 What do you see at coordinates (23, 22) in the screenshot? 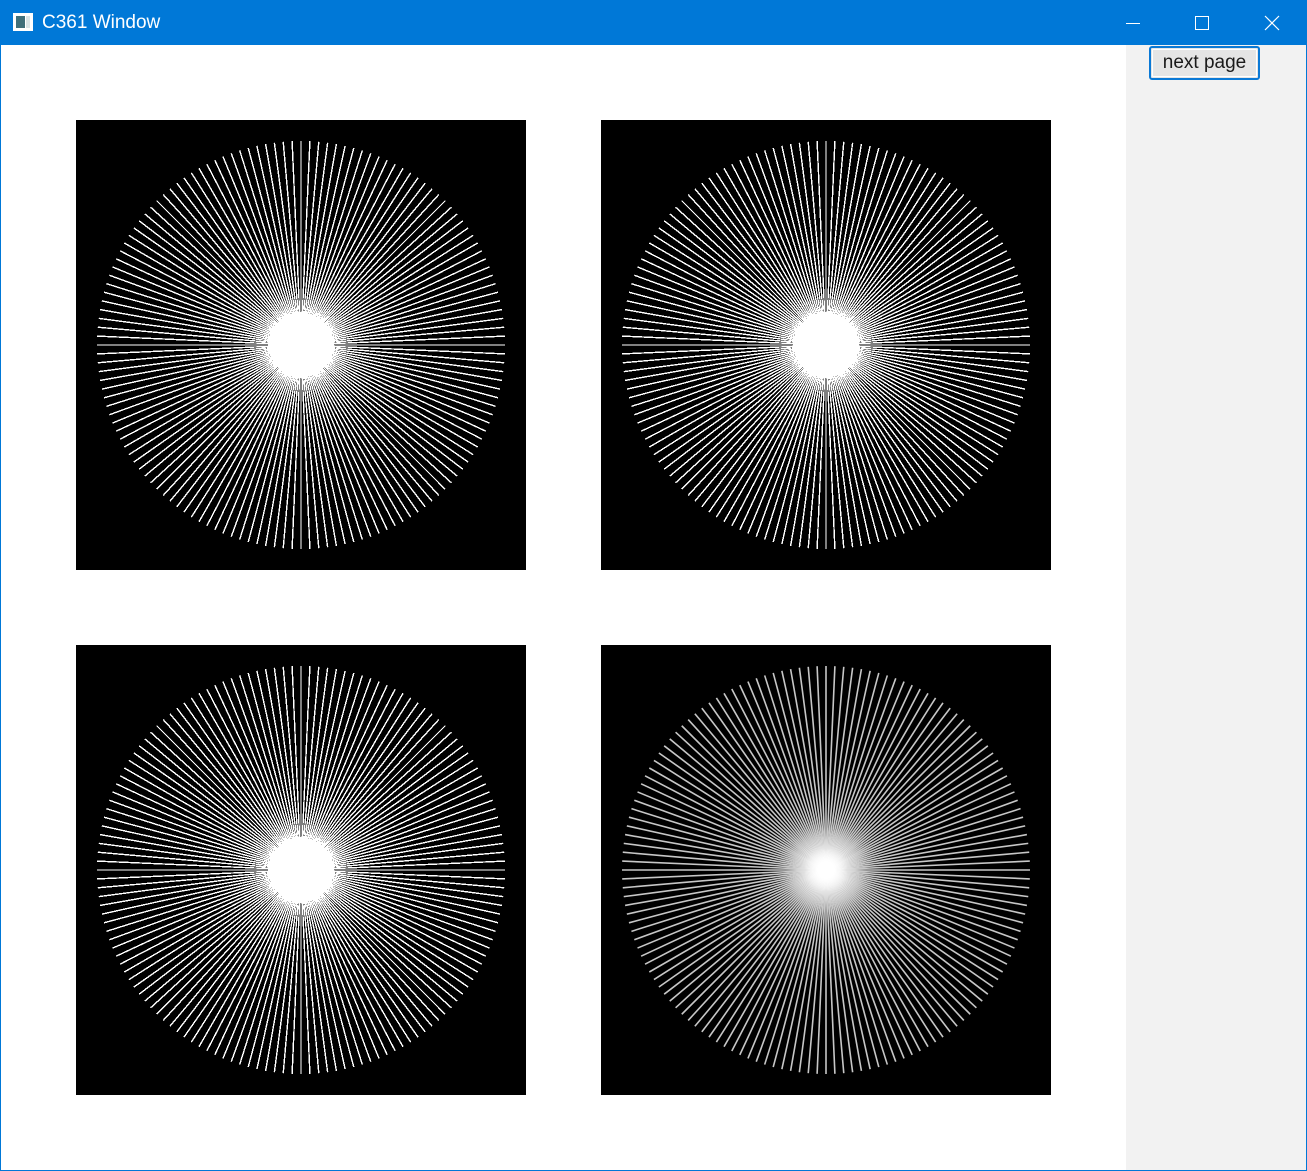
I see `app-window-icon` at bounding box center [23, 22].